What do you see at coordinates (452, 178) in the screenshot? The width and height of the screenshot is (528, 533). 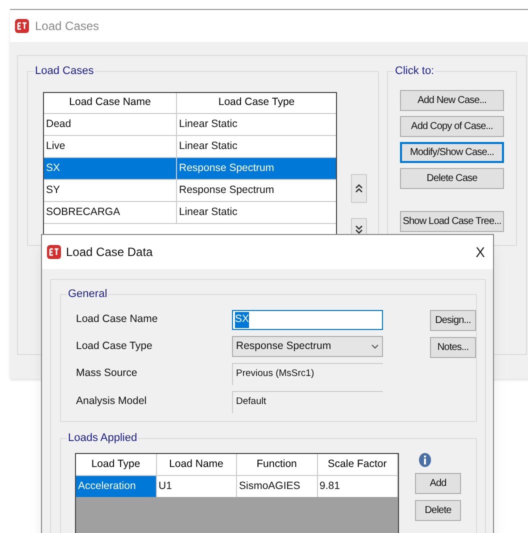 I see `dialog-button: Delete Case` at bounding box center [452, 178].